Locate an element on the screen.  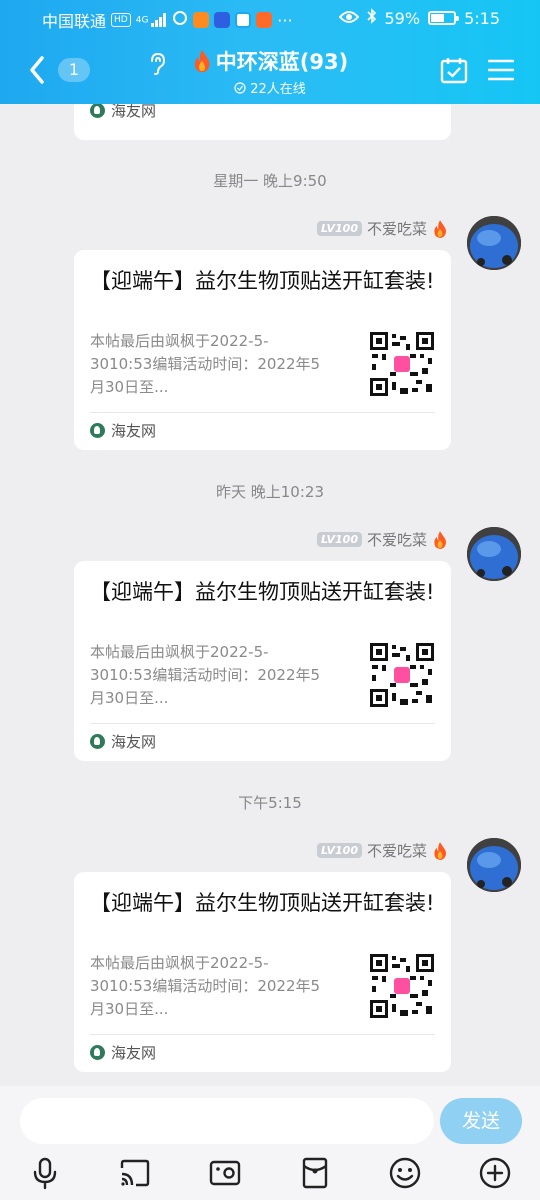
video-app-icon is located at coordinates (201, 20).